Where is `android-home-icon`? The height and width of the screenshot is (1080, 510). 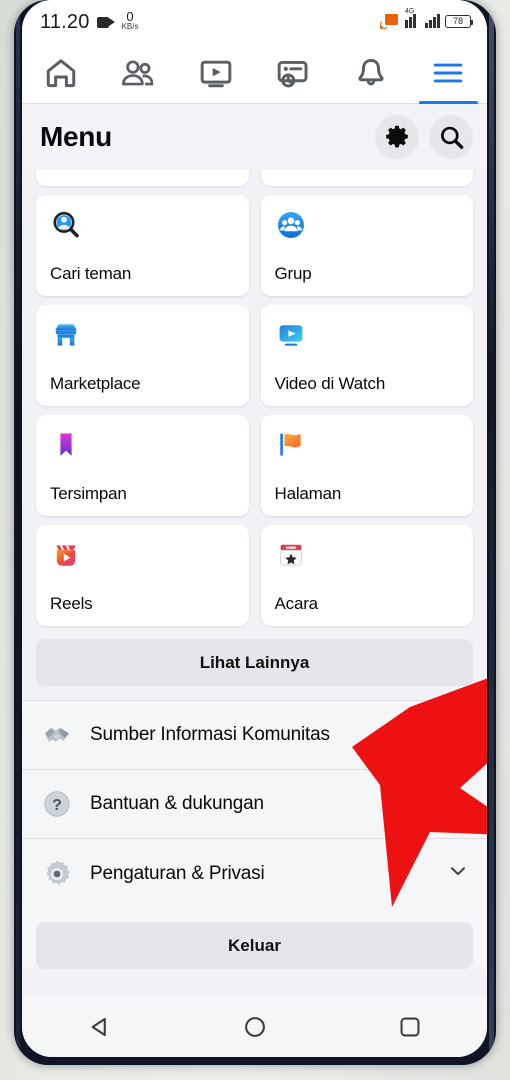
android-home-icon is located at coordinates (254, 1027).